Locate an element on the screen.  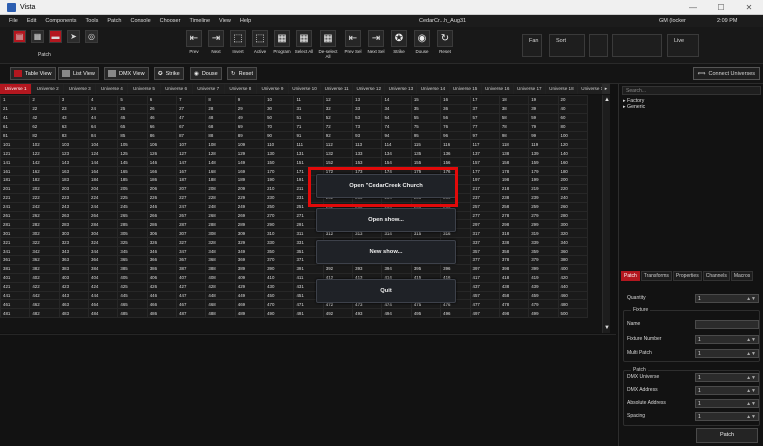
channel-cell: 38 is located at coordinates (514, 108).